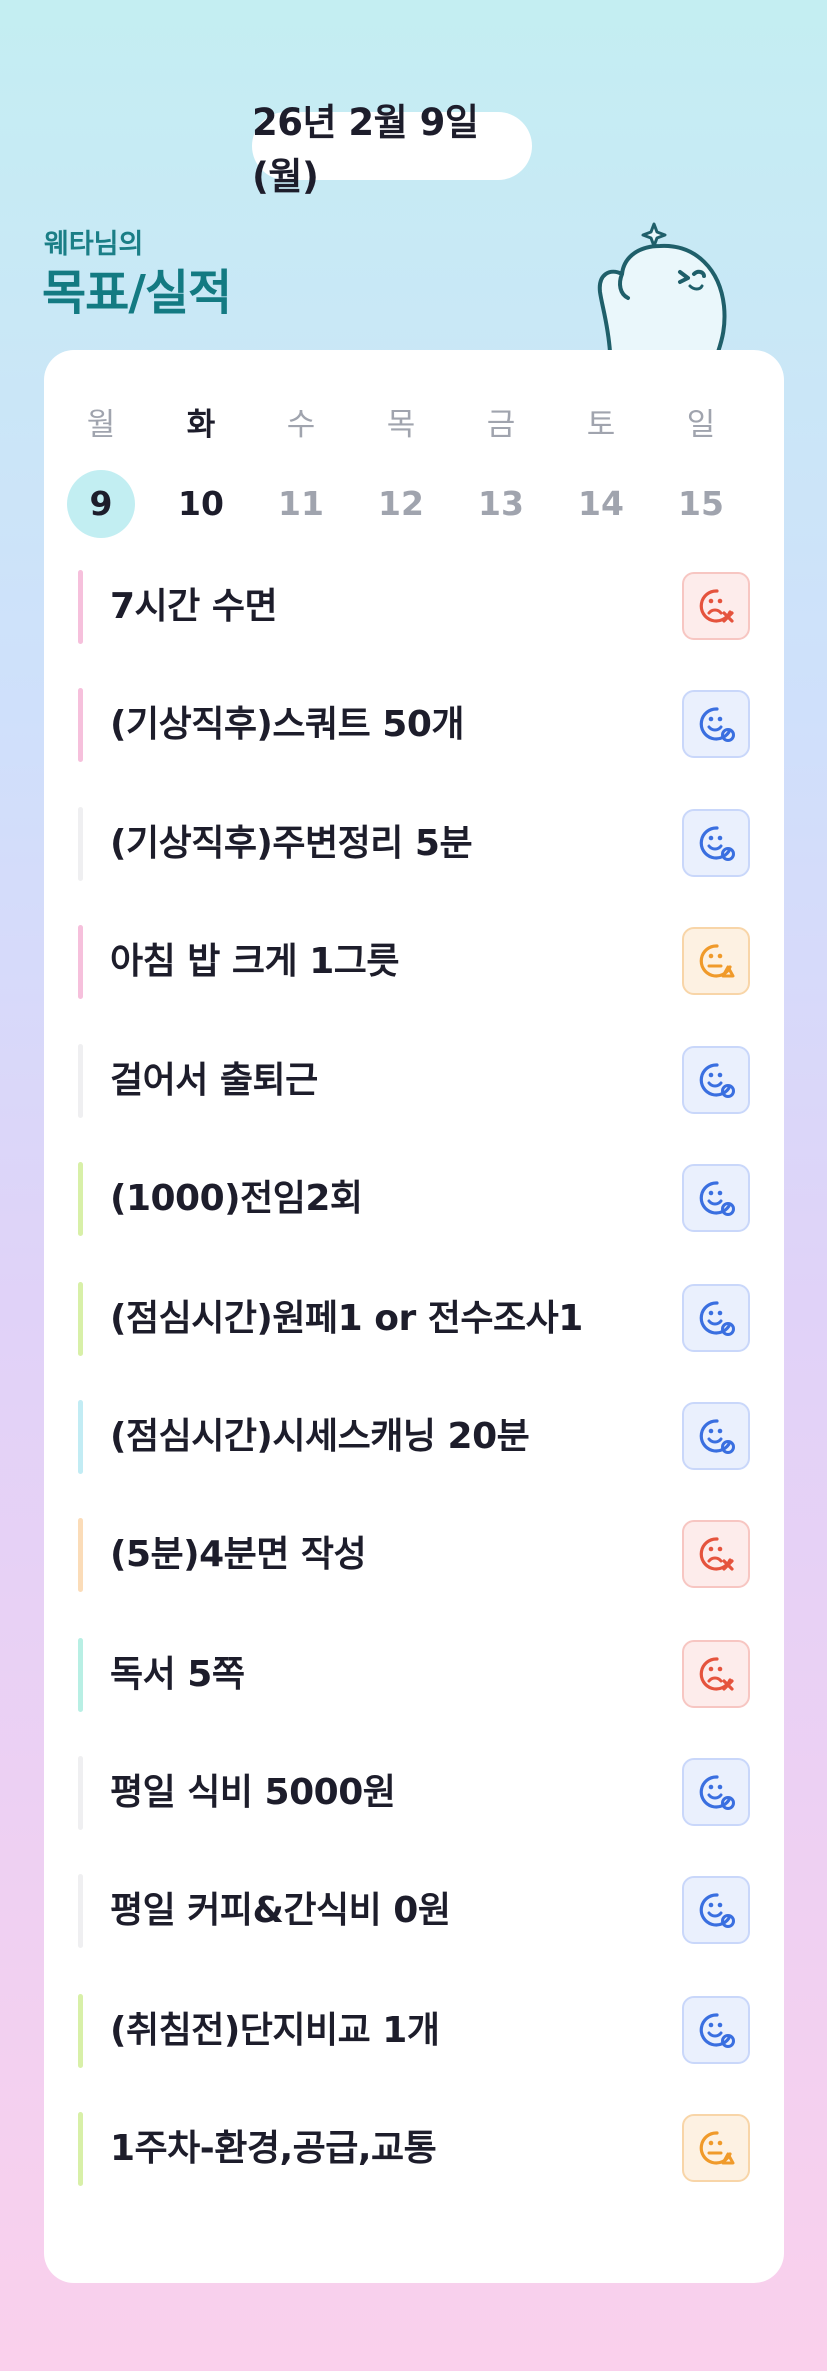 This screenshot has width=827, height=2371. What do you see at coordinates (280, 1910) in the screenshot?
I see `goal-text: 평일 커피&간식비 0원` at bounding box center [280, 1910].